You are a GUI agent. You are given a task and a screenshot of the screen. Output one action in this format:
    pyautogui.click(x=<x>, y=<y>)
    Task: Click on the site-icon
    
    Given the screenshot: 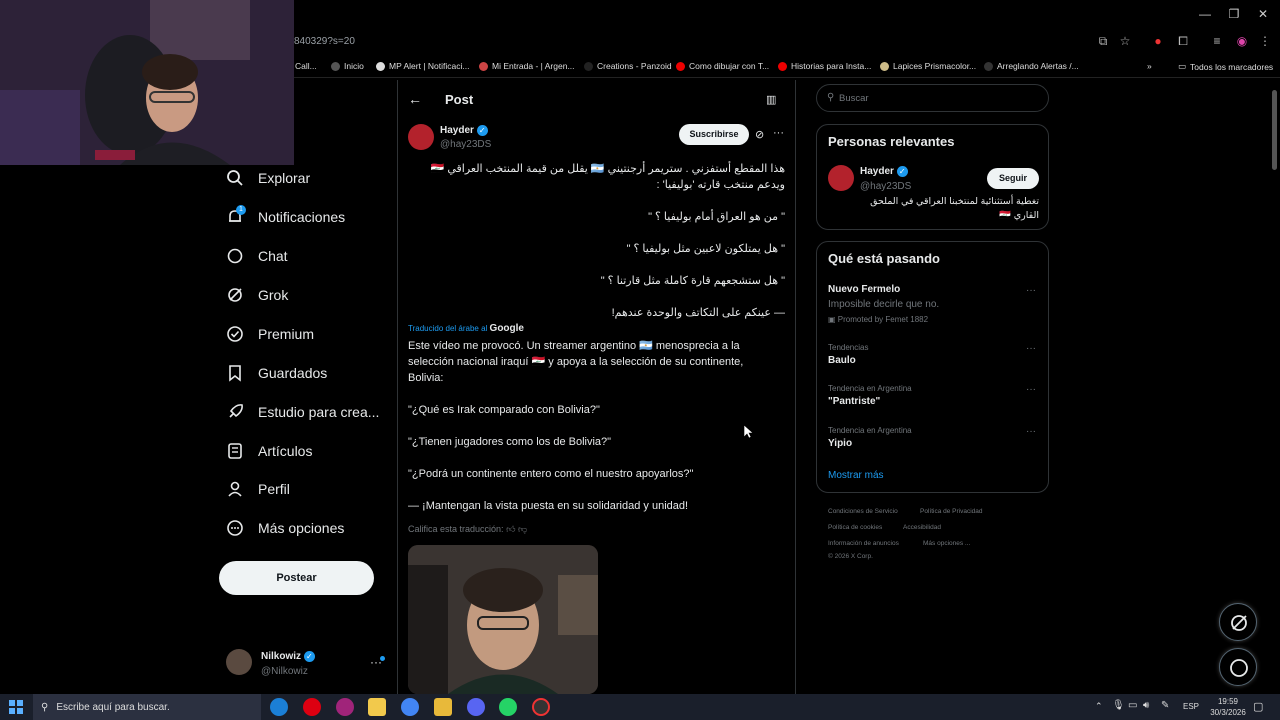 What is the action you would take?
    pyautogui.click(x=988, y=66)
    